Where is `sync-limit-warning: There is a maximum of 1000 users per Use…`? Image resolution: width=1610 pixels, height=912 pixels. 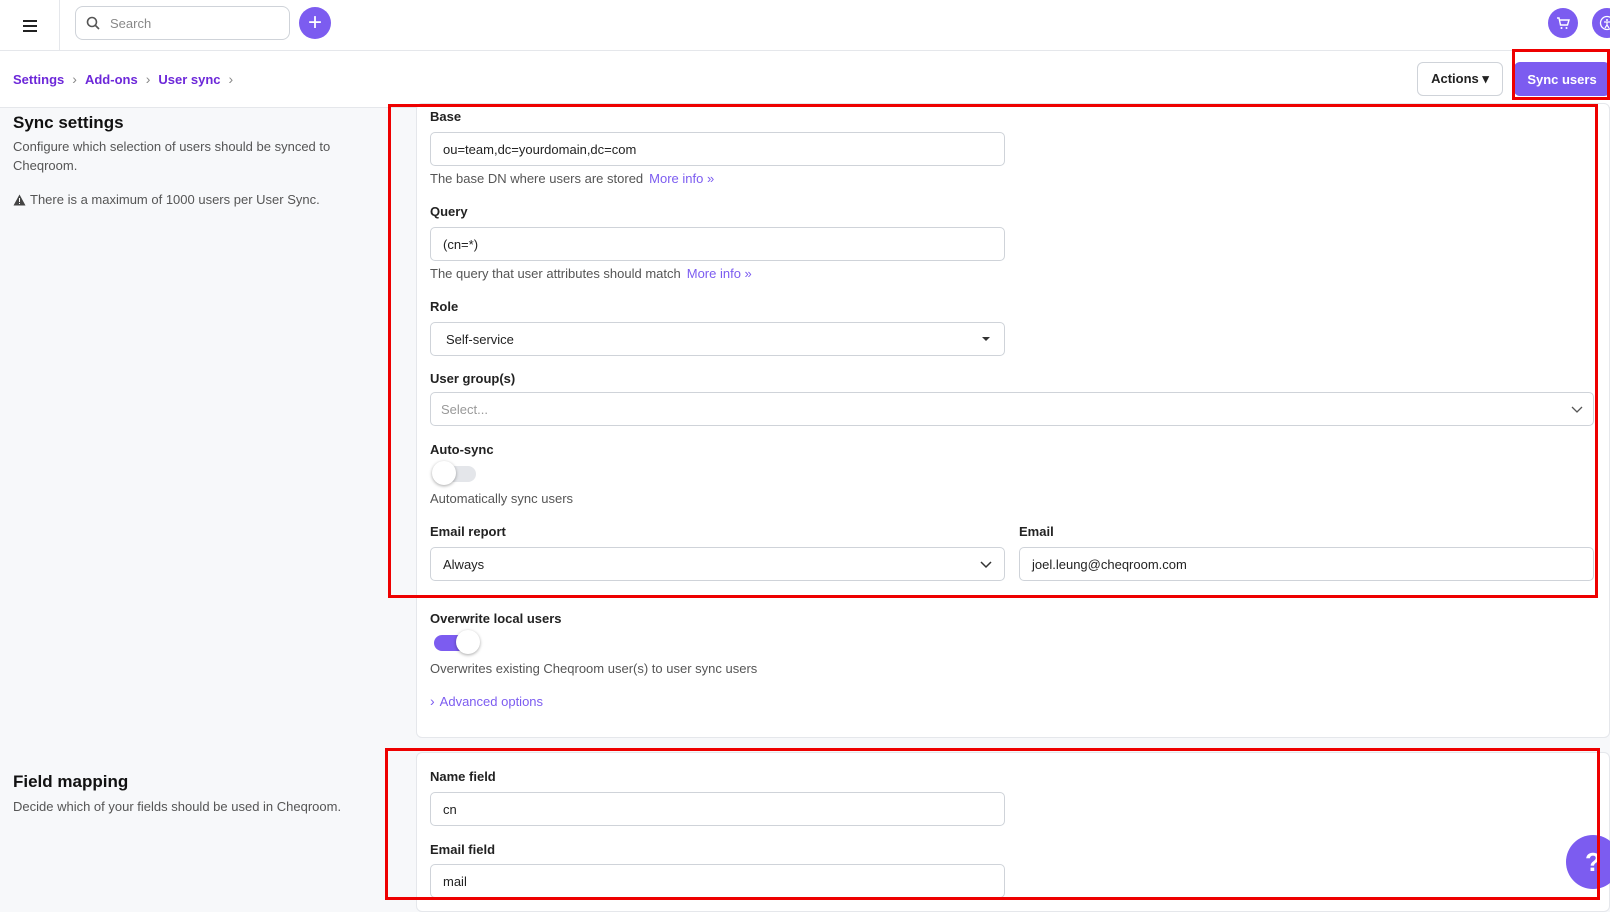
sync-limit-warning: There is a maximum of 1000 users per Use… is located at coordinates (185, 199).